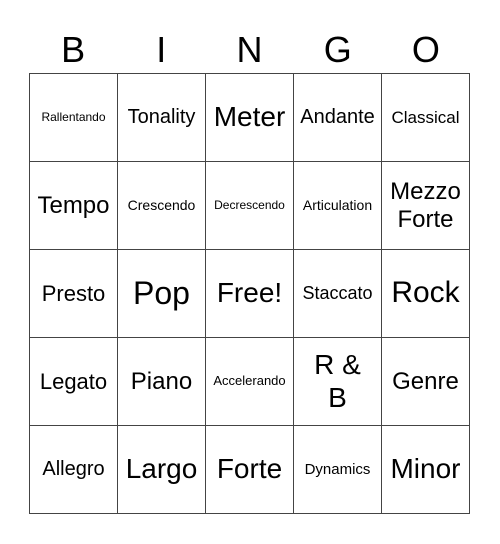  I want to click on bingo-cell: R & B, so click(338, 382).